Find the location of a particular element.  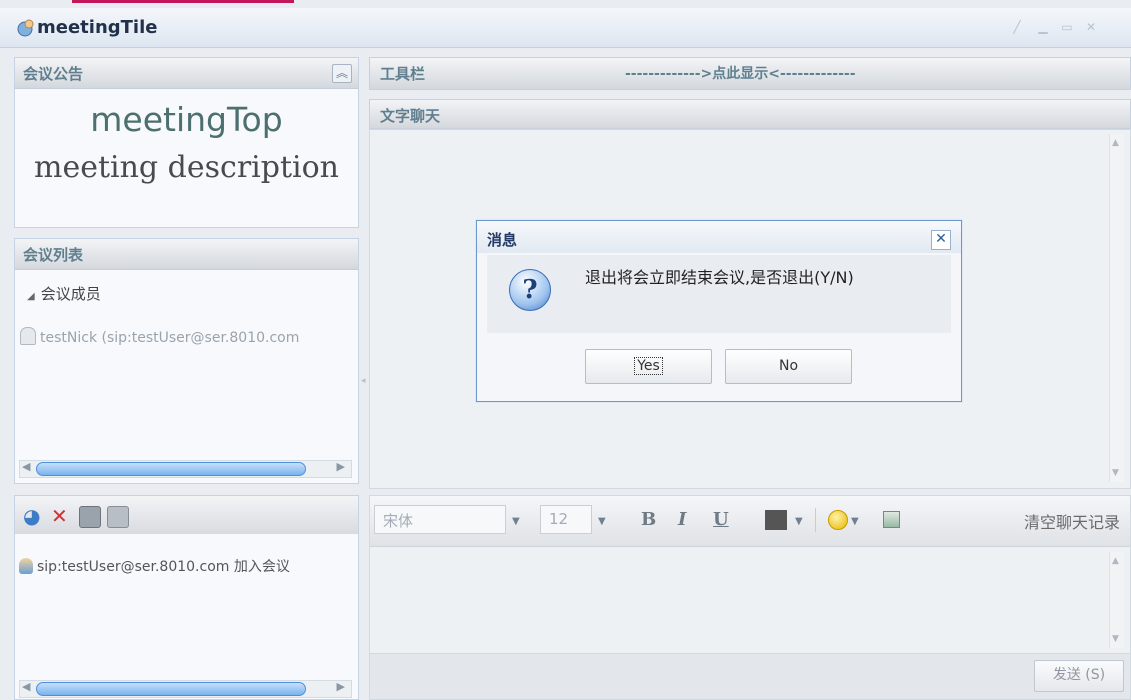

pin-icon: ╱ is located at coordinates (1017, 27).